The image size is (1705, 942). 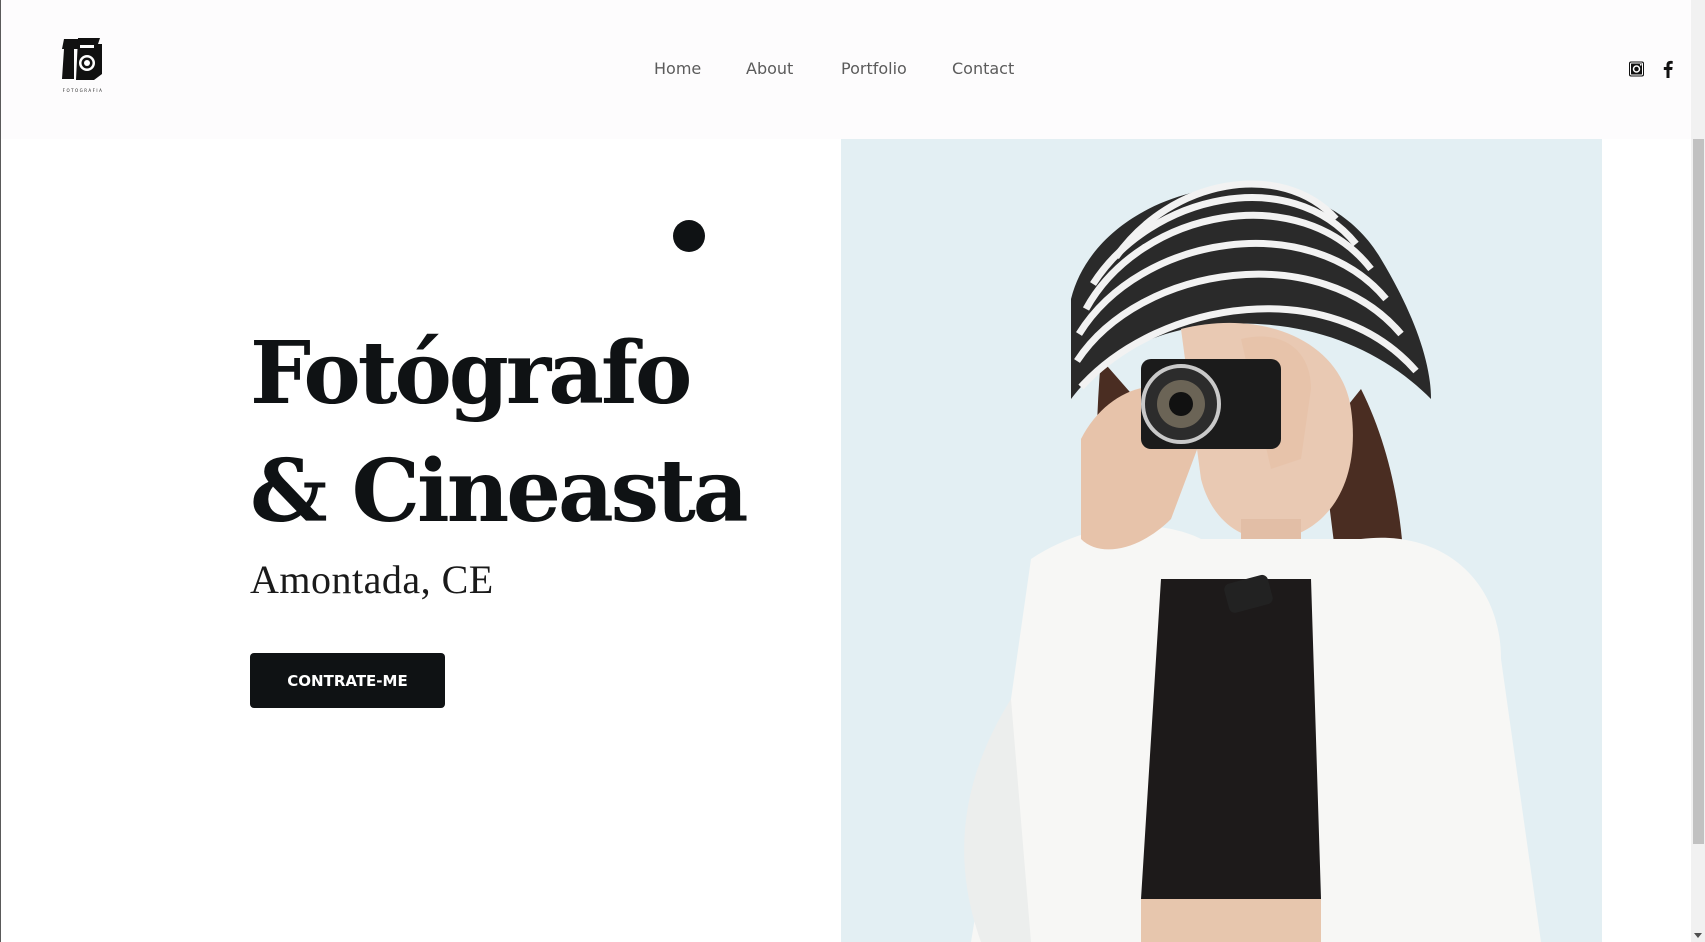 What do you see at coordinates (983, 69) in the screenshot?
I see `nav-contact: Contact` at bounding box center [983, 69].